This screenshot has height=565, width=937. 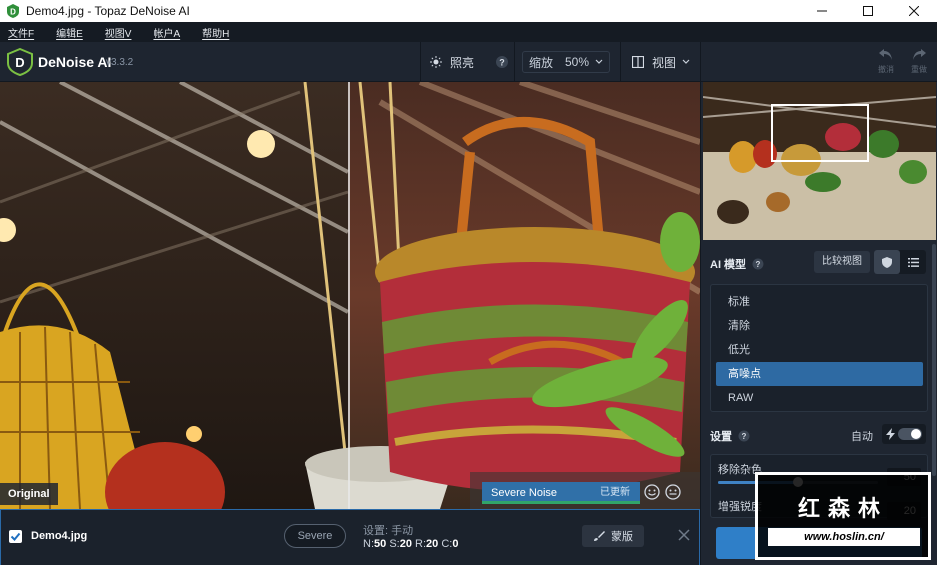 What do you see at coordinates (561, 493) in the screenshot?
I see `model-result-label: Severe Noise 已更新` at bounding box center [561, 493].